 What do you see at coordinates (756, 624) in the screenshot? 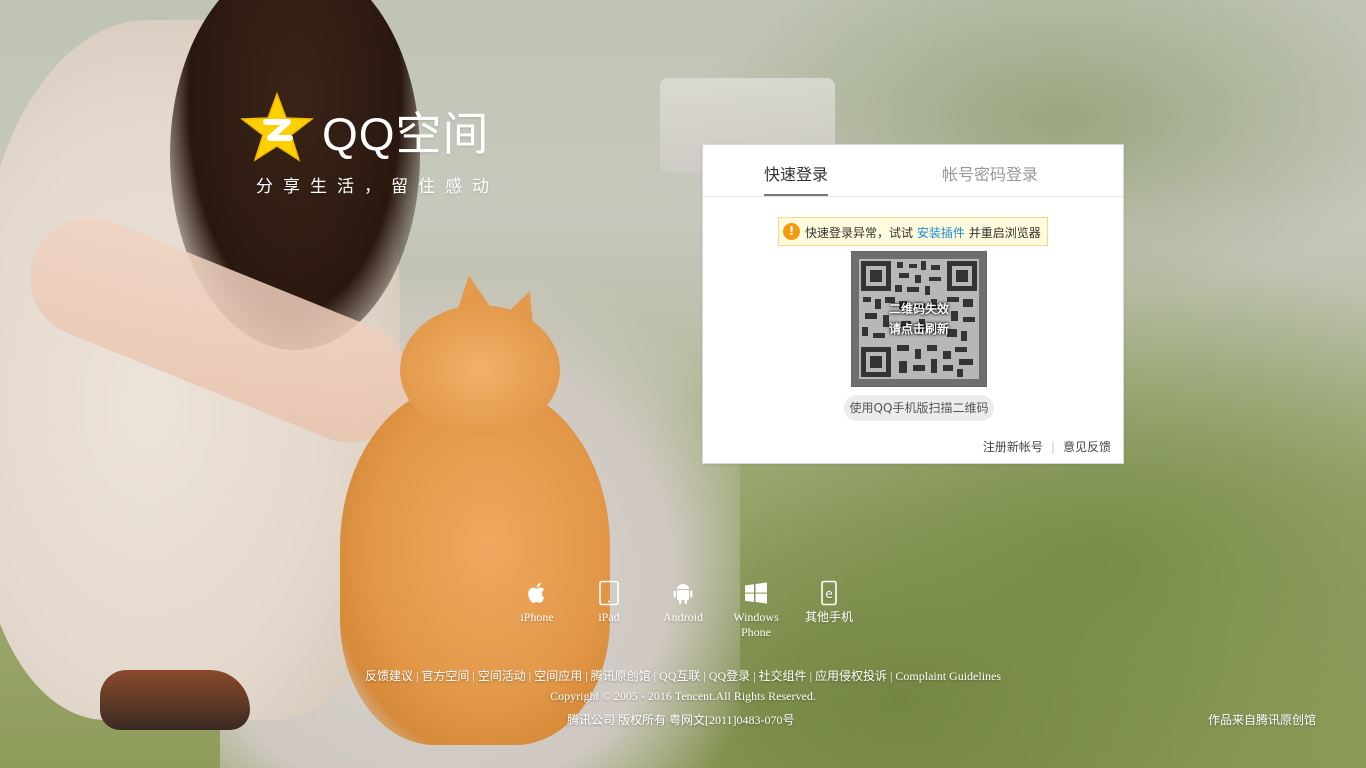
I see `device-label: Windows Phone` at bounding box center [756, 624].